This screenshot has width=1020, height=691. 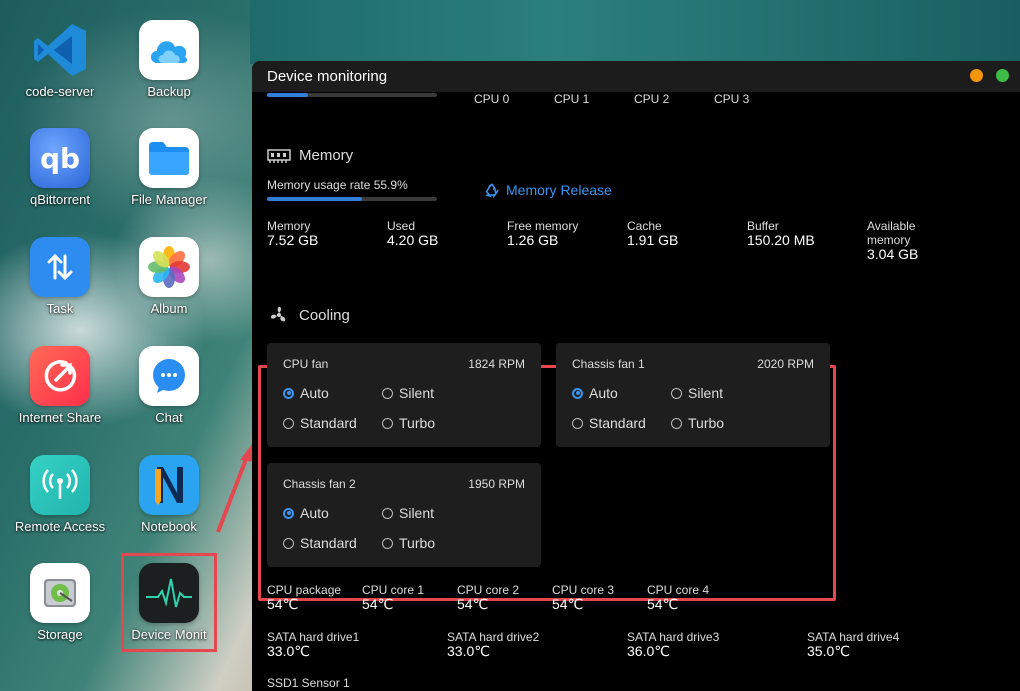 I want to click on desktop-icon-chat: Chat, so click(x=169, y=385).